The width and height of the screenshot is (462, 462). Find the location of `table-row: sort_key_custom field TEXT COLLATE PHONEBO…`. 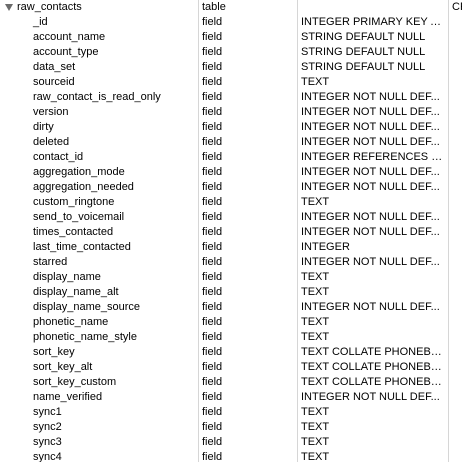

table-row: sort_key_custom field TEXT COLLATE PHONEBO… is located at coordinates (231, 382).